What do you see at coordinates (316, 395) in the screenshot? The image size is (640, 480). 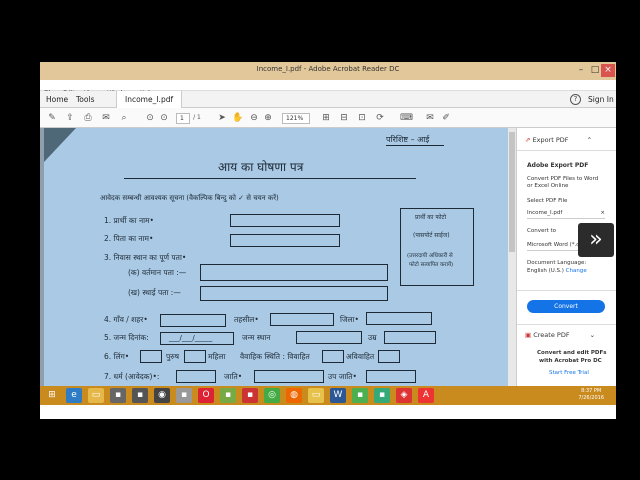 I see `folder-icon: ▭` at bounding box center [316, 395].